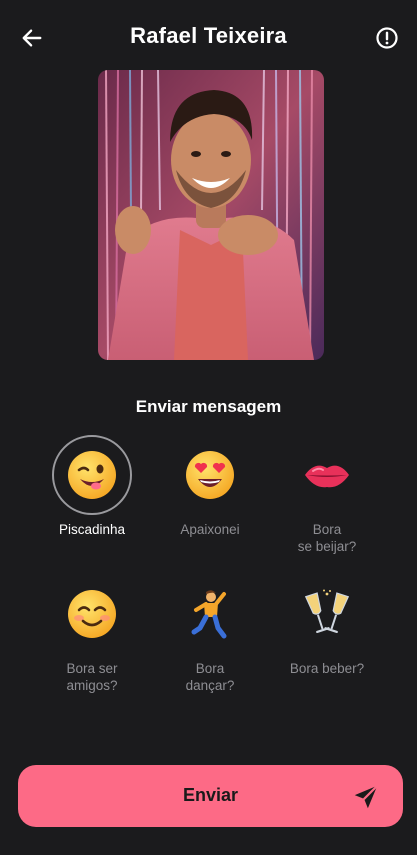 This screenshot has height=855, width=417. I want to click on winking-face-icon, so click(92, 475).